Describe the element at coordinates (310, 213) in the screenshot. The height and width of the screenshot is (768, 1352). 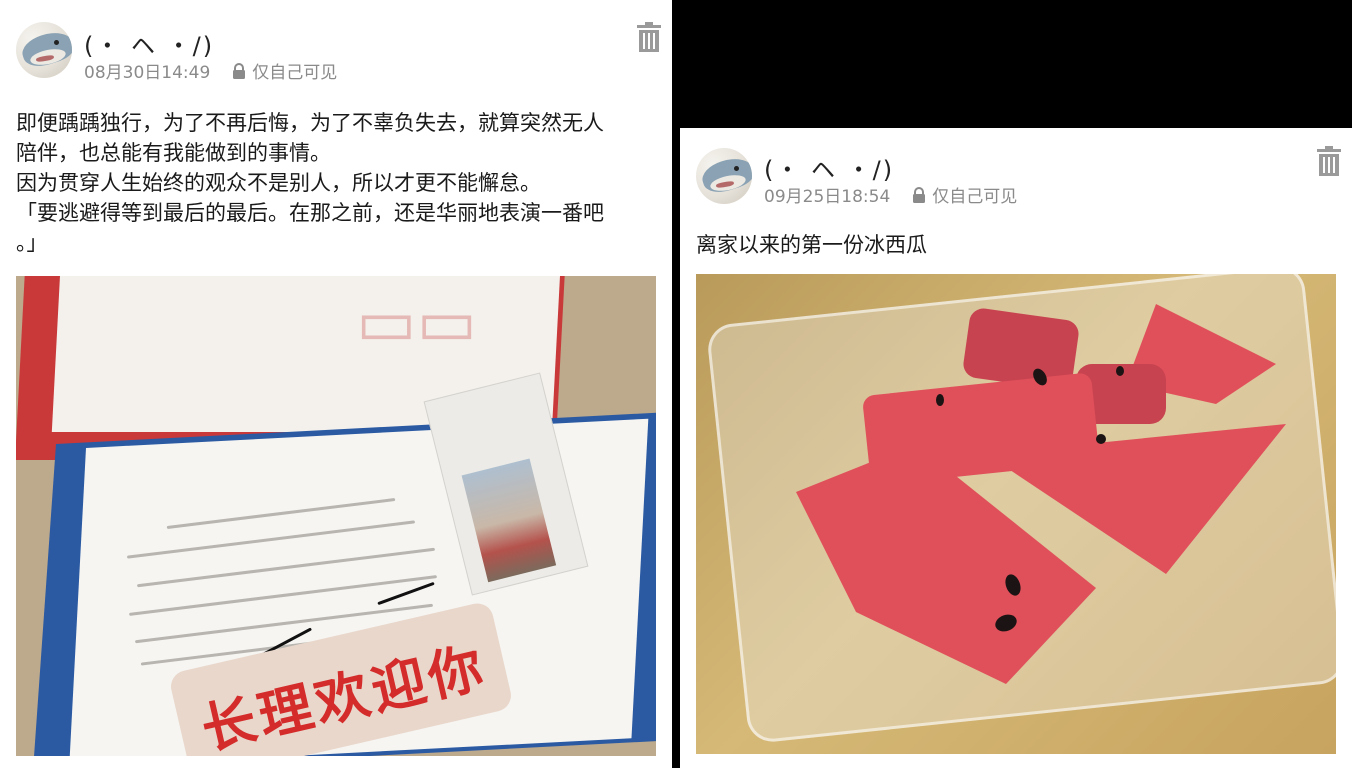
I see `post-text-line: 「要逃避得等到最后的最后。在那之前，还是华丽地表演一番吧` at that location.